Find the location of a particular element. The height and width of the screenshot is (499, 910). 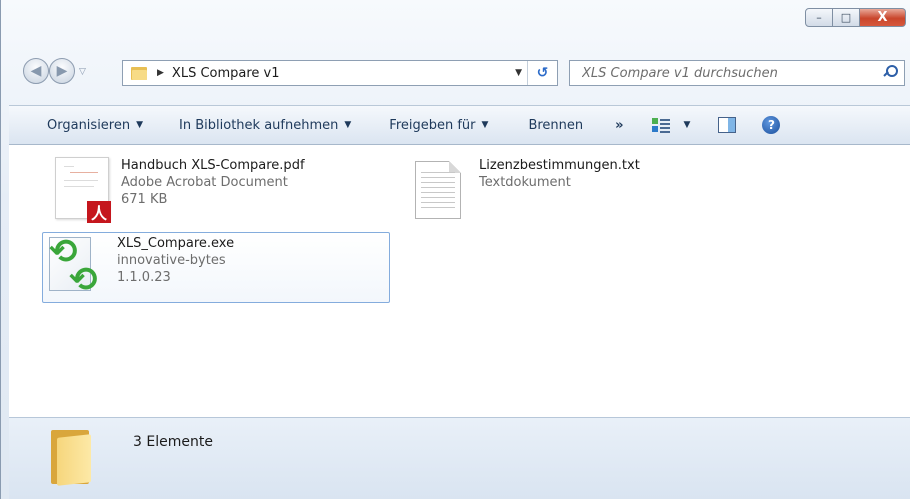

help-icon: ? is located at coordinates (771, 125).